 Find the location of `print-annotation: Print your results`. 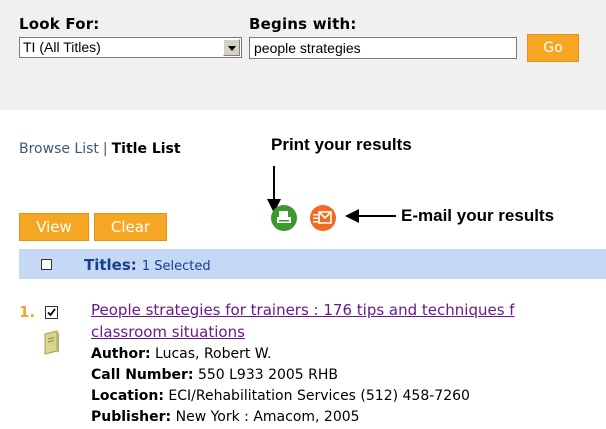

print-annotation: Print your results is located at coordinates (341, 144).